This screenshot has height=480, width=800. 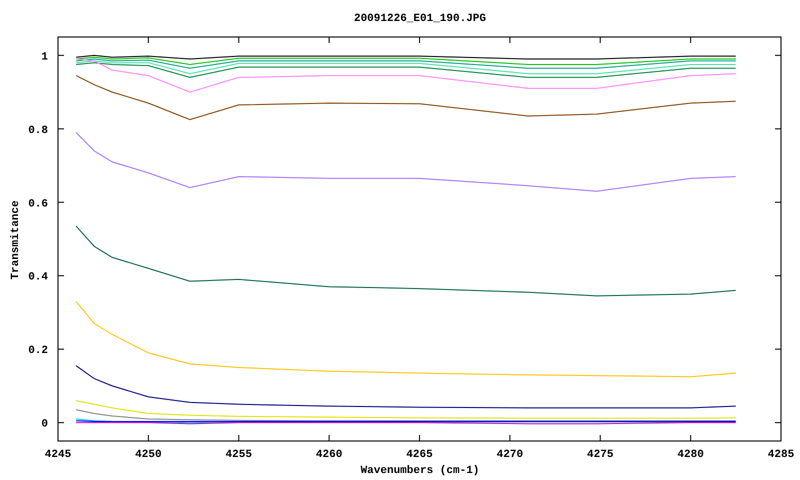 What do you see at coordinates (420, 19) in the screenshot?
I see `chart-title: 20091226_E01_190.JPG` at bounding box center [420, 19].